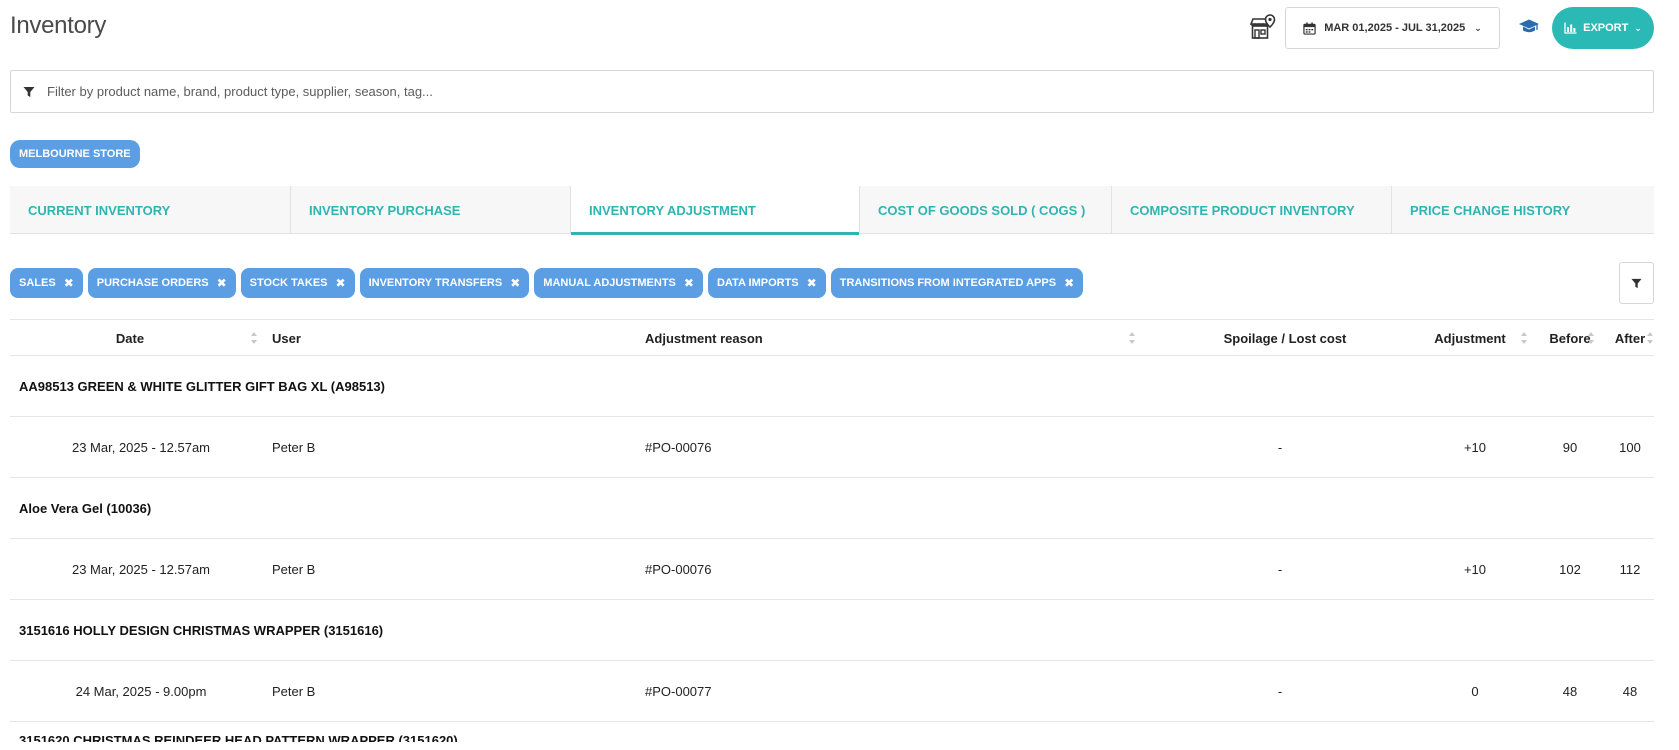  Describe the element at coordinates (161, 283) in the screenshot. I see `chip-purchase-orders: PURCHASE ORDERS ✖` at that location.